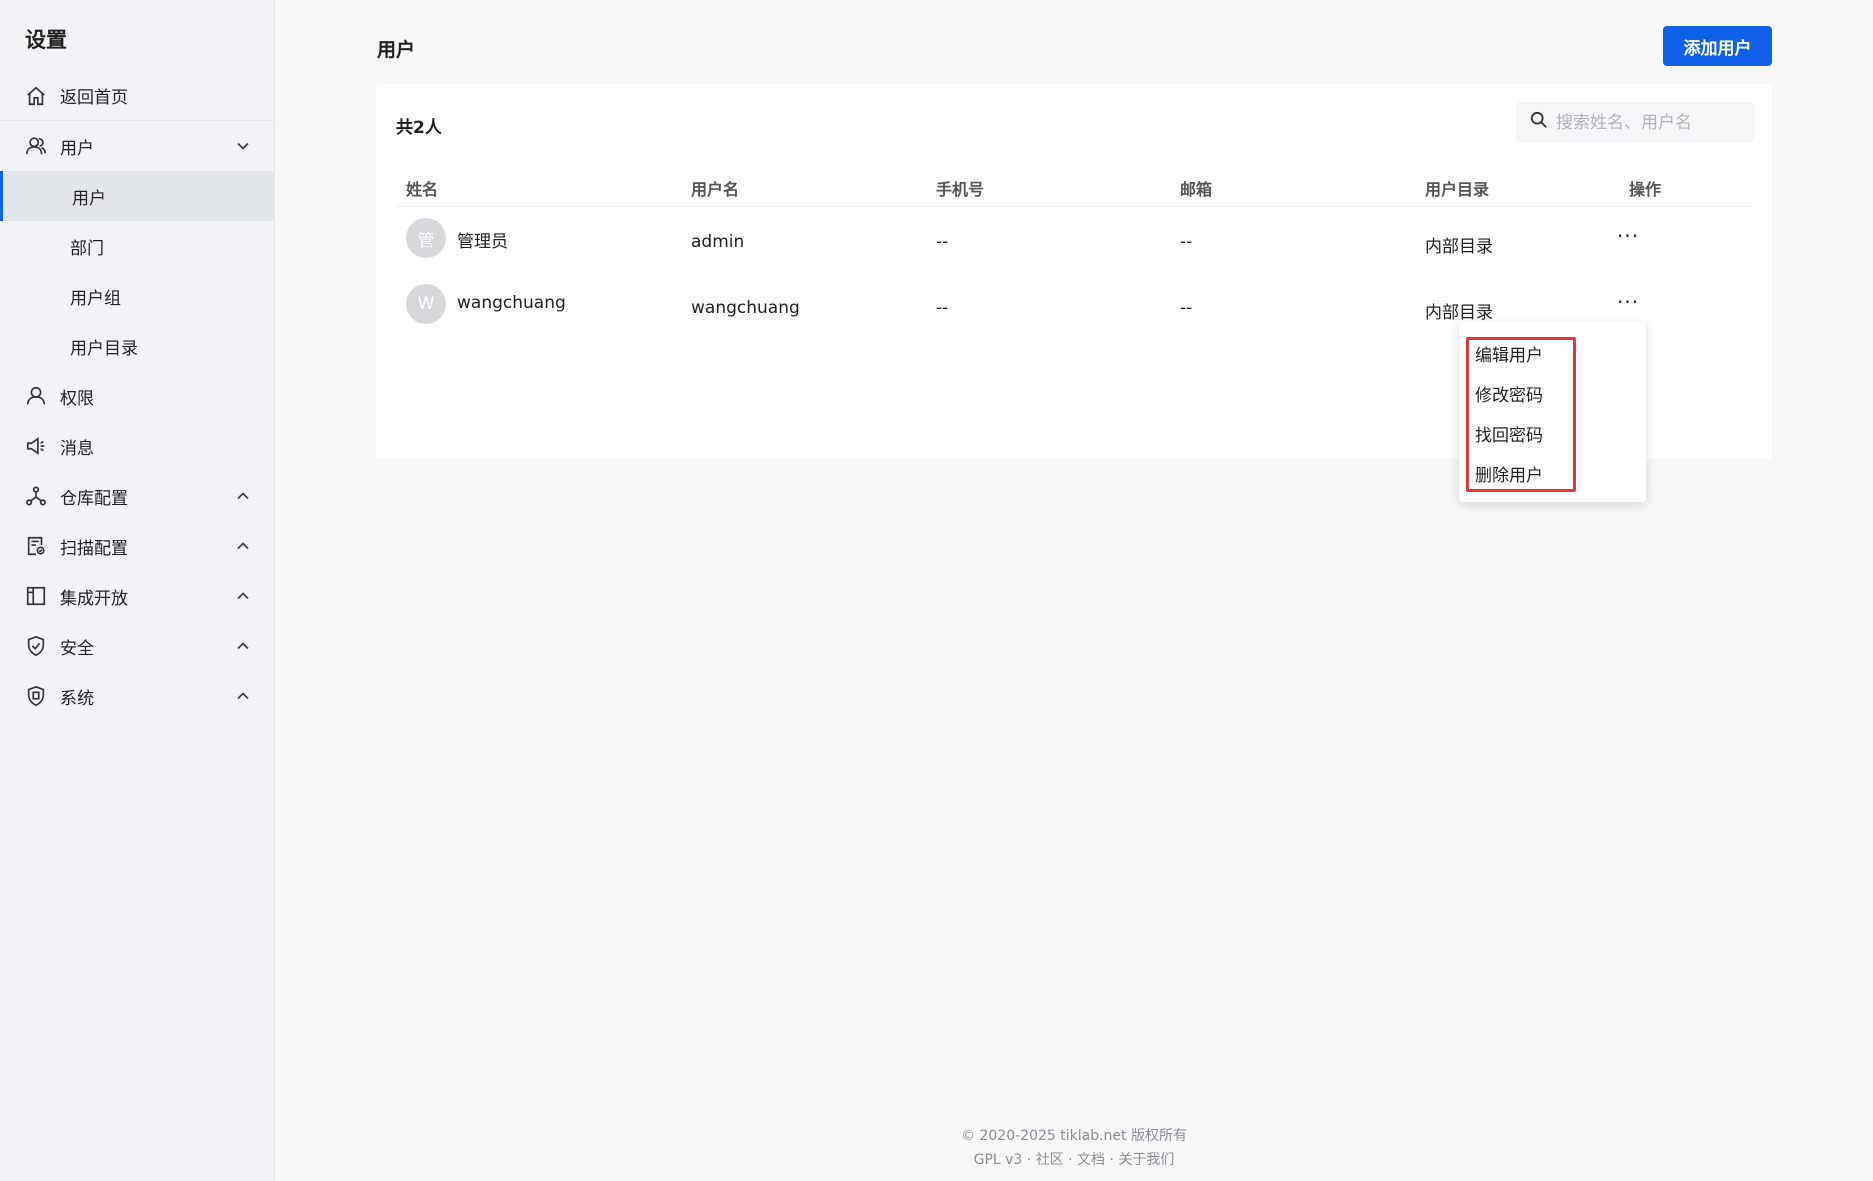  What do you see at coordinates (511, 303) in the screenshot?
I see `user-name: wangchuang` at bounding box center [511, 303].